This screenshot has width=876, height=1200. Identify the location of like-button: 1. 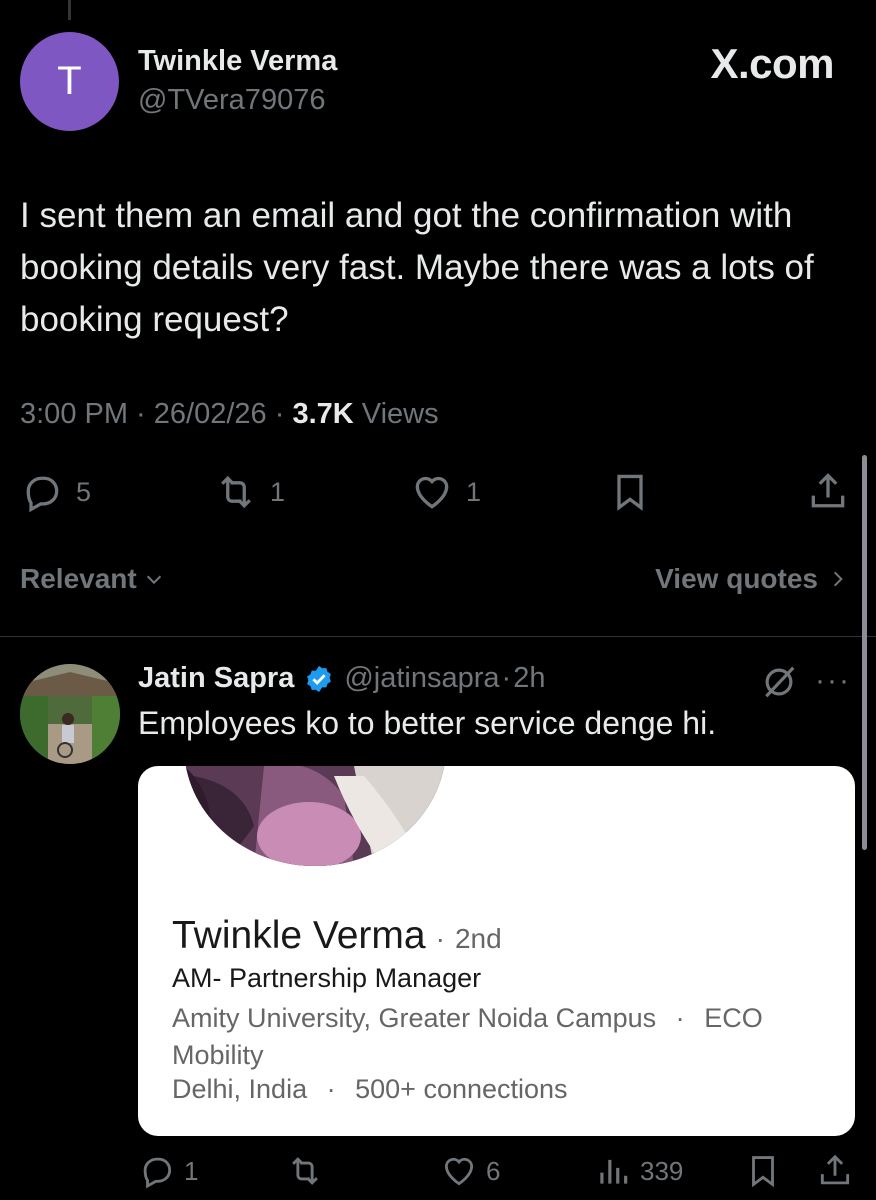
(445, 492).